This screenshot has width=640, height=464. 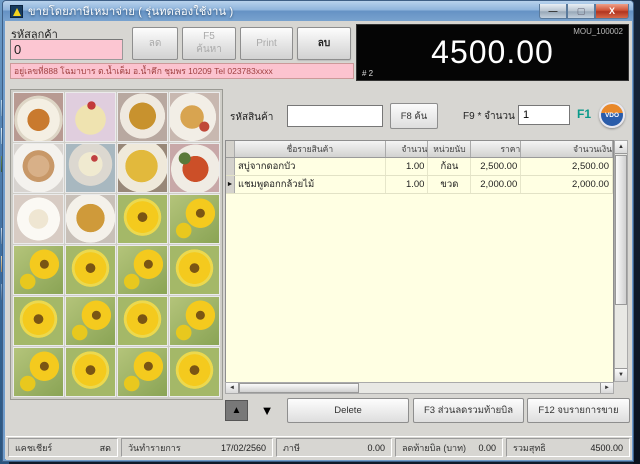 I want to click on close-button: X, so click(x=612, y=11).